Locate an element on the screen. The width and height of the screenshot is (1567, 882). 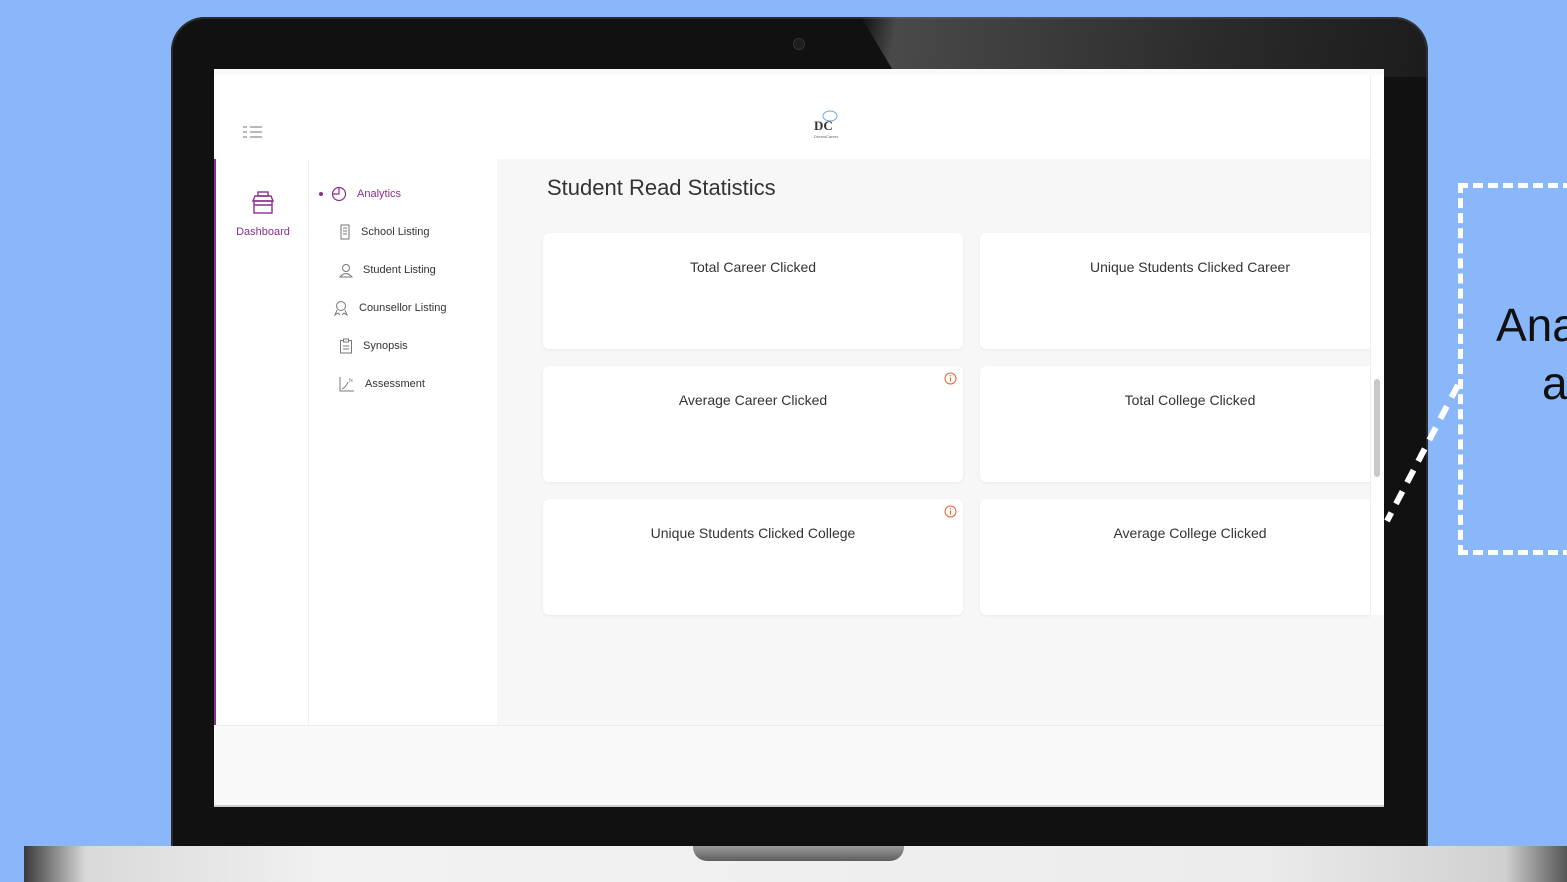
vertical-scrollbar is located at coordinates (1377, 345).